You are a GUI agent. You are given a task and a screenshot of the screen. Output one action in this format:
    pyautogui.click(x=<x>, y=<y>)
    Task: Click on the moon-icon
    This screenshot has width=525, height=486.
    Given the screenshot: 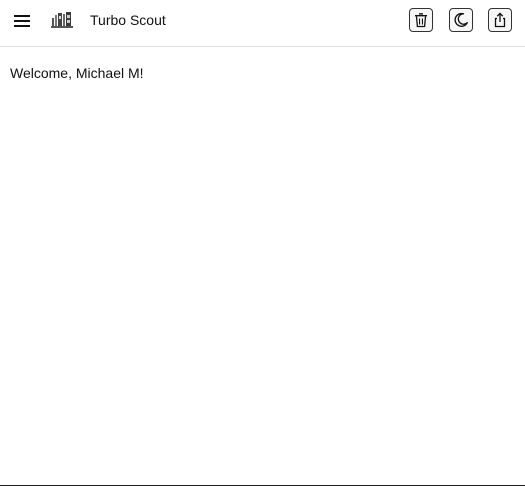 What is the action you would take?
    pyautogui.click(x=461, y=20)
    